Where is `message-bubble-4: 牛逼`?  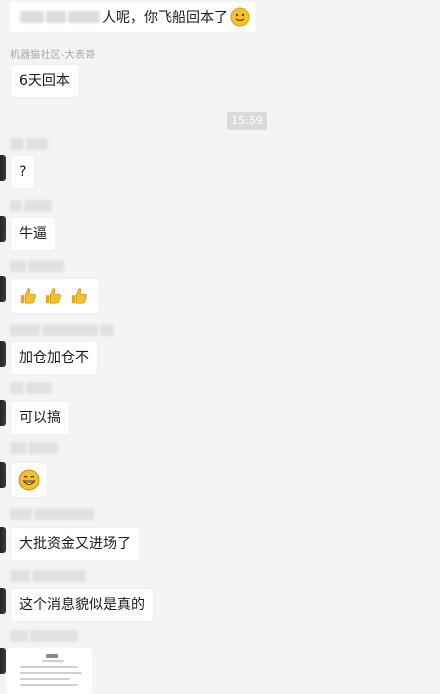 message-bubble-4: 牛逼 is located at coordinates (33, 234).